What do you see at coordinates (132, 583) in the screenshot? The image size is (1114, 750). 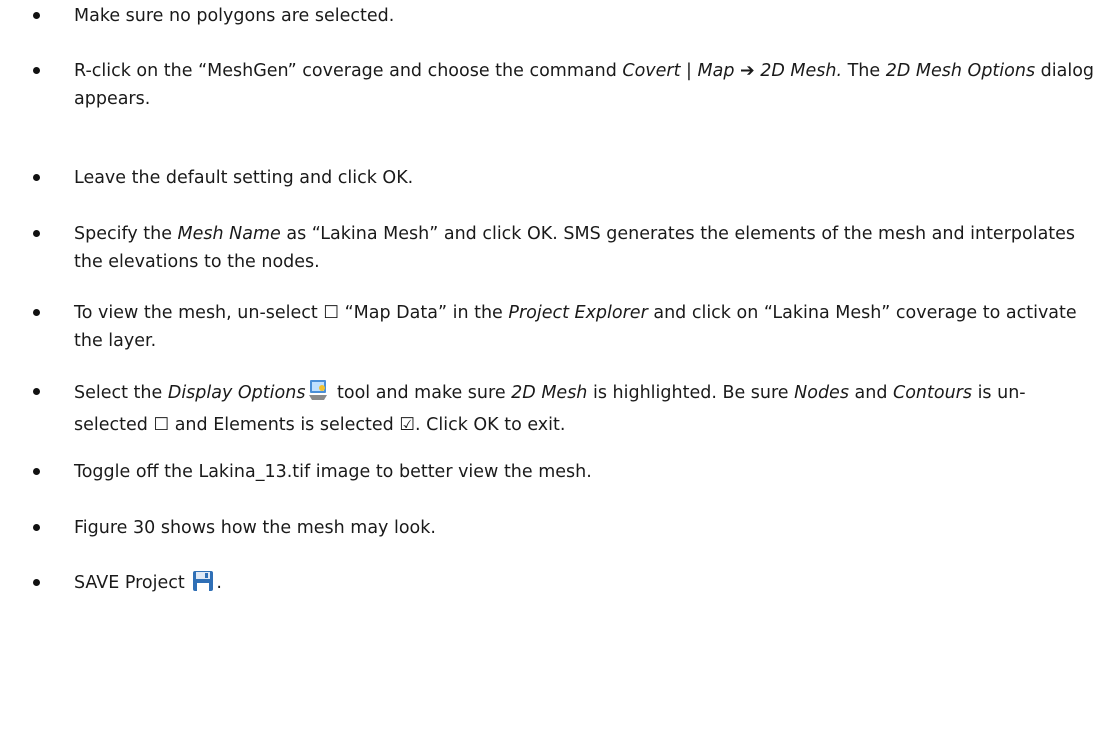 I see `text-run: SAVE Project` at bounding box center [132, 583].